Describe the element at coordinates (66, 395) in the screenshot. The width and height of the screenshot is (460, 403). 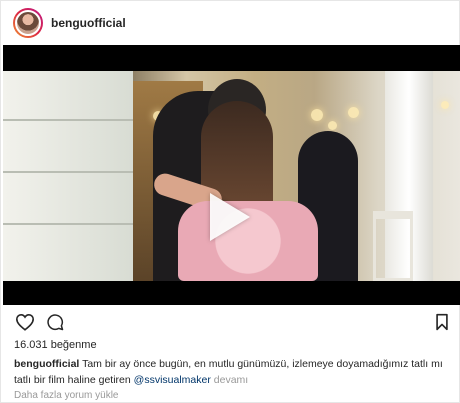
I see `load-more-comments: Daha fazla yorum yükle` at that location.